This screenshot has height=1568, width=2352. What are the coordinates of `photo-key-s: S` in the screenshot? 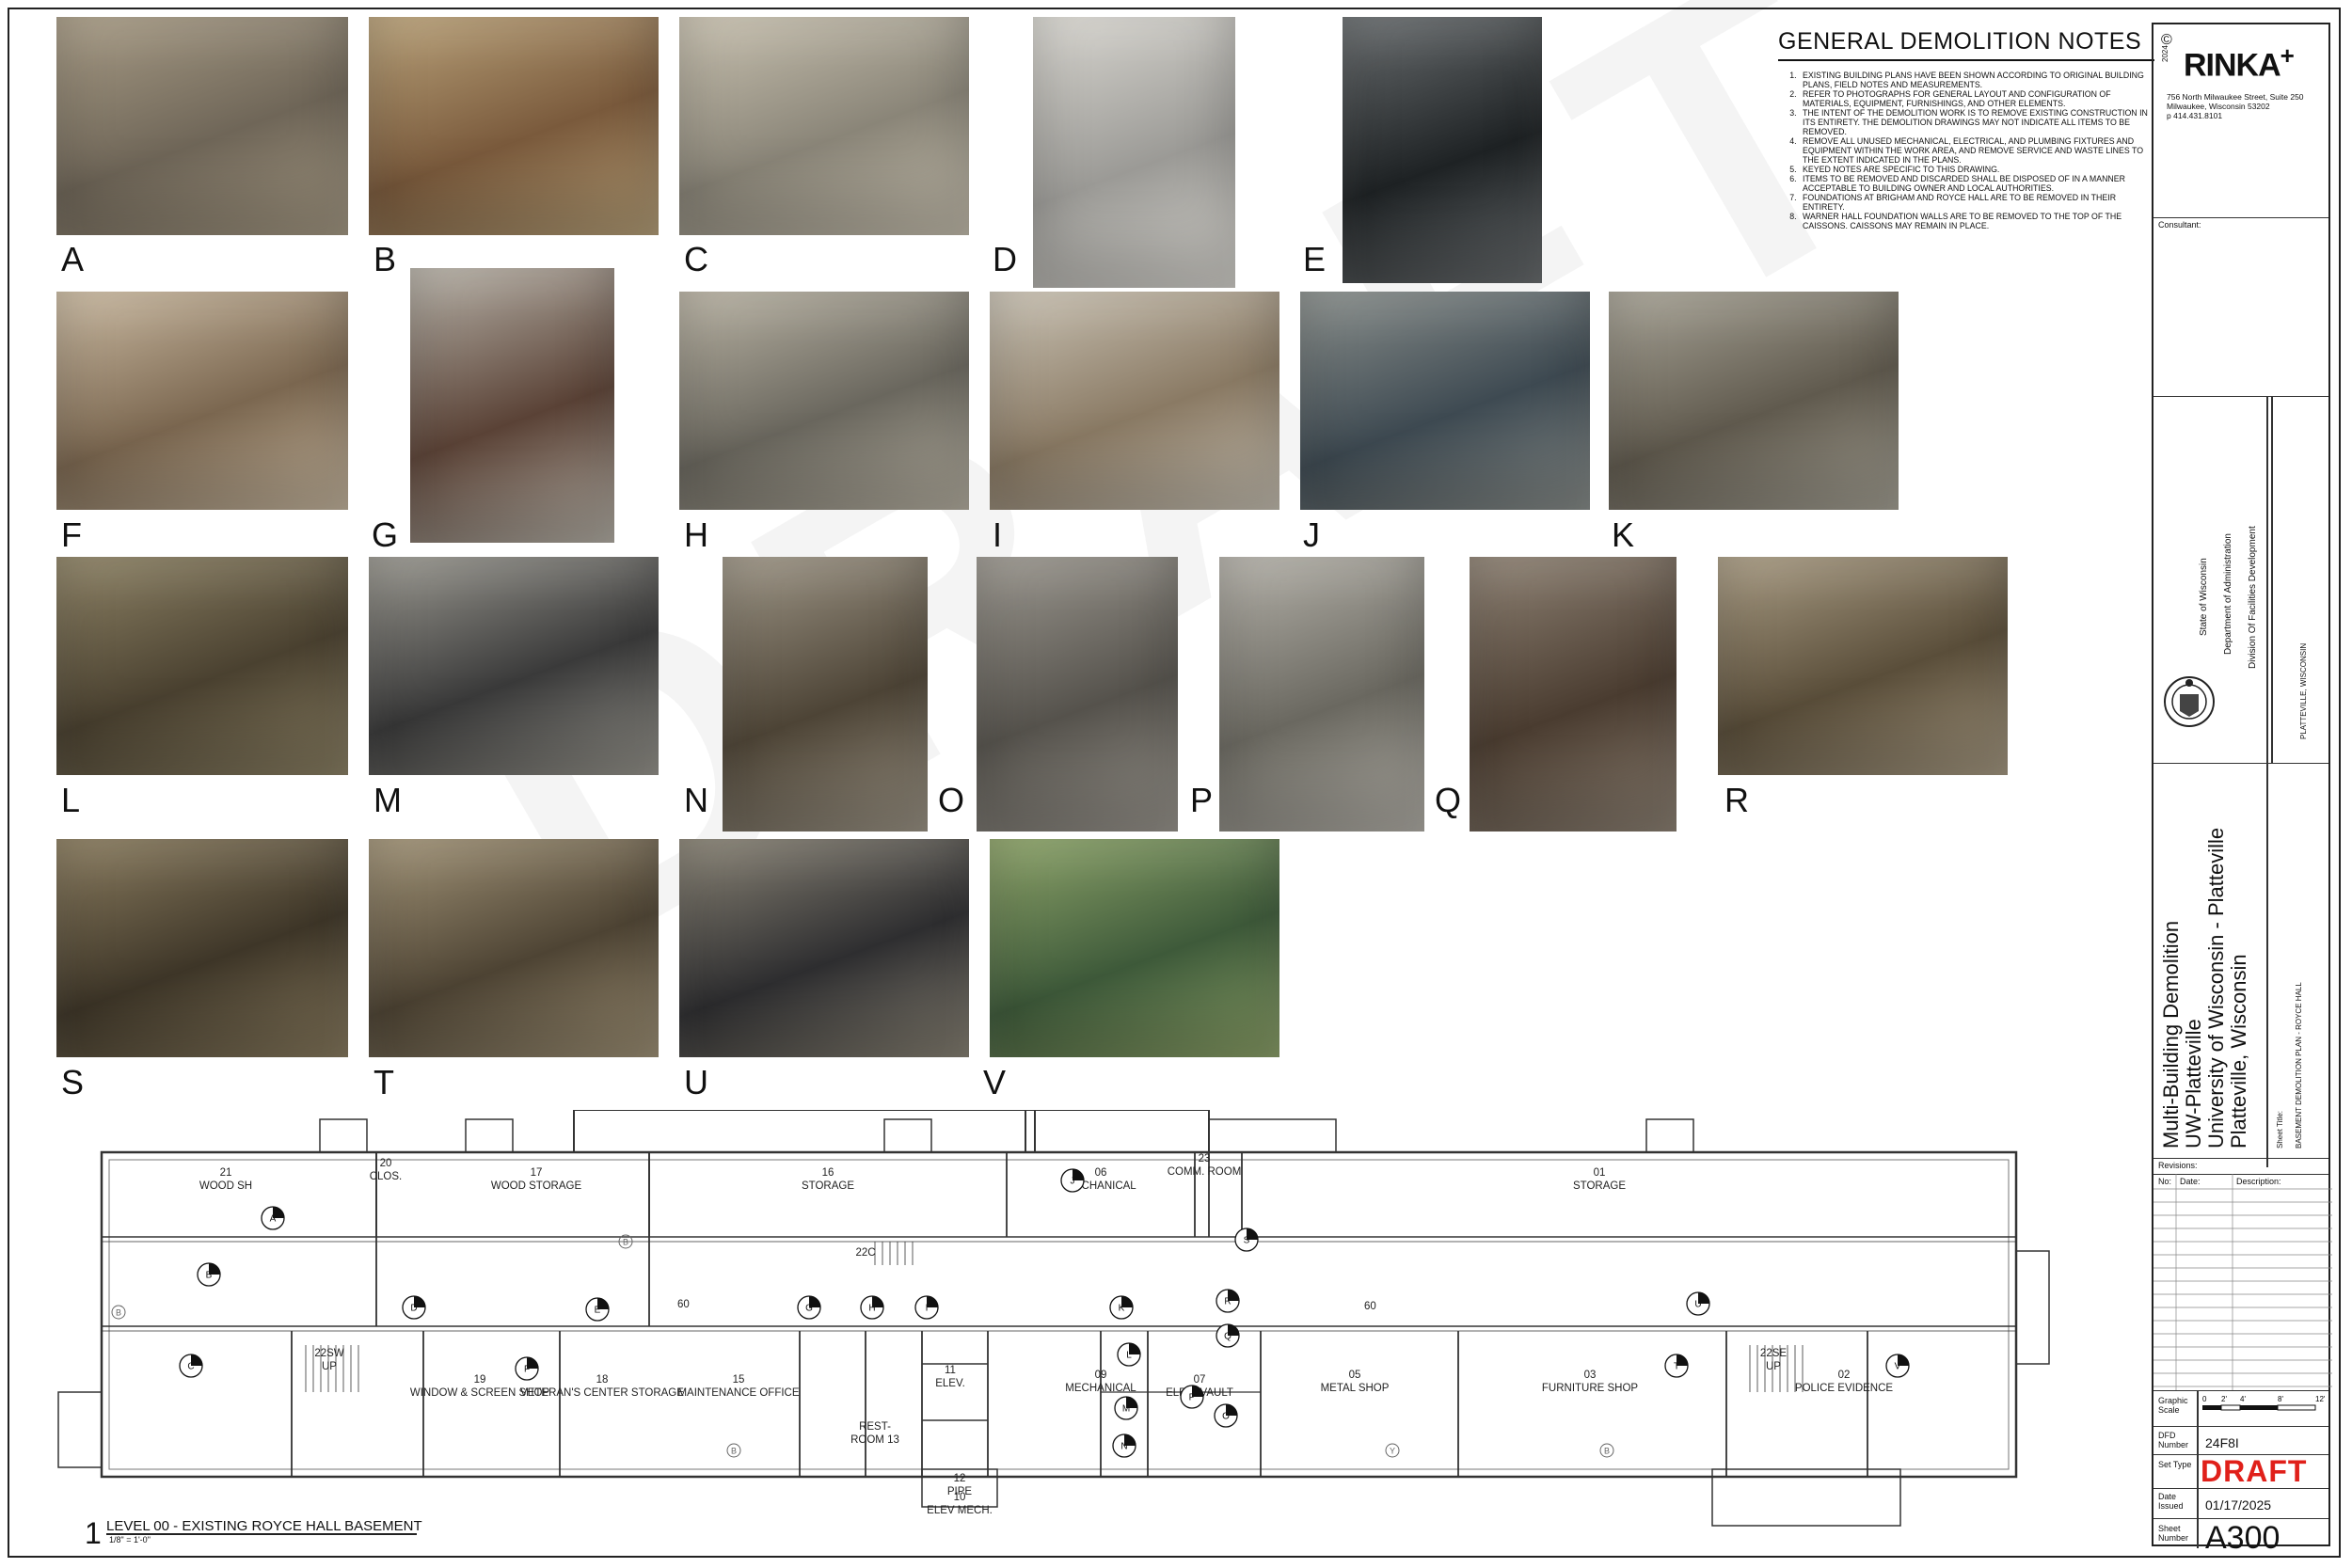 It's located at (1246, 1239).